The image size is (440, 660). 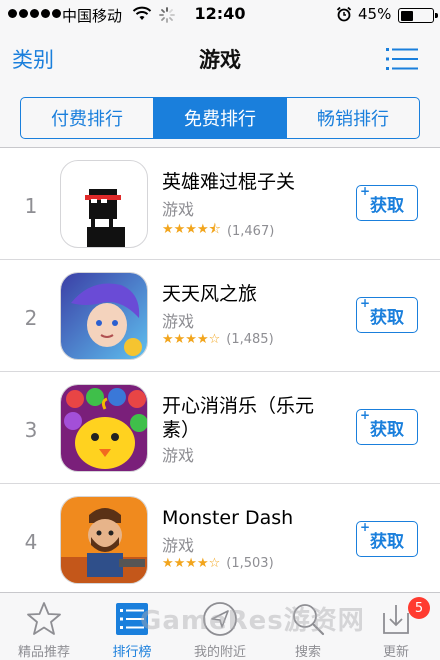 What do you see at coordinates (104, 540) in the screenshot?
I see `app-icon-monster-dash` at bounding box center [104, 540].